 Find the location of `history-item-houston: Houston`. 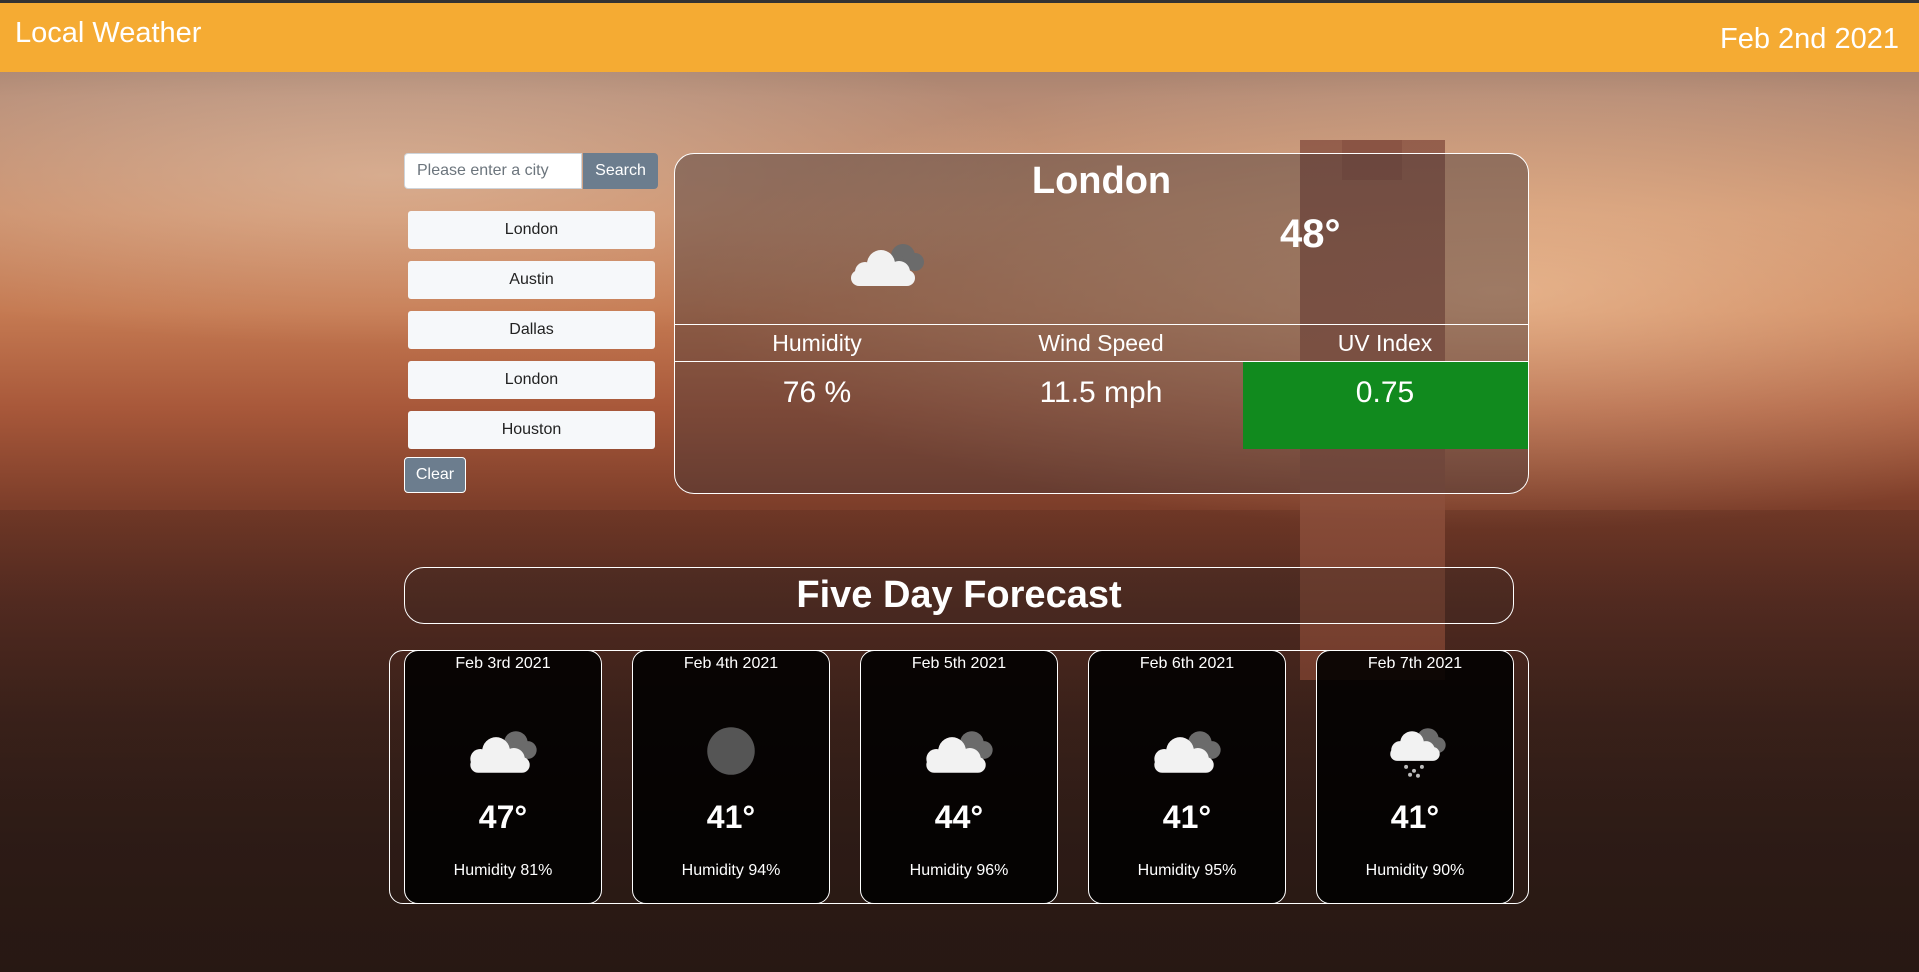

history-item-houston: Houston is located at coordinates (531, 430).